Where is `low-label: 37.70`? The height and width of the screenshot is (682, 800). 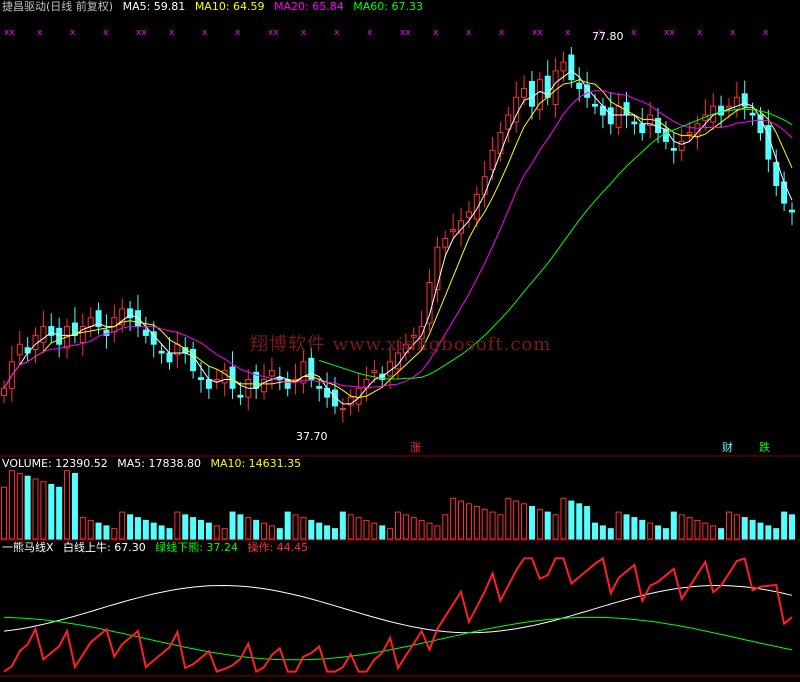
low-label: 37.70 is located at coordinates (312, 437).